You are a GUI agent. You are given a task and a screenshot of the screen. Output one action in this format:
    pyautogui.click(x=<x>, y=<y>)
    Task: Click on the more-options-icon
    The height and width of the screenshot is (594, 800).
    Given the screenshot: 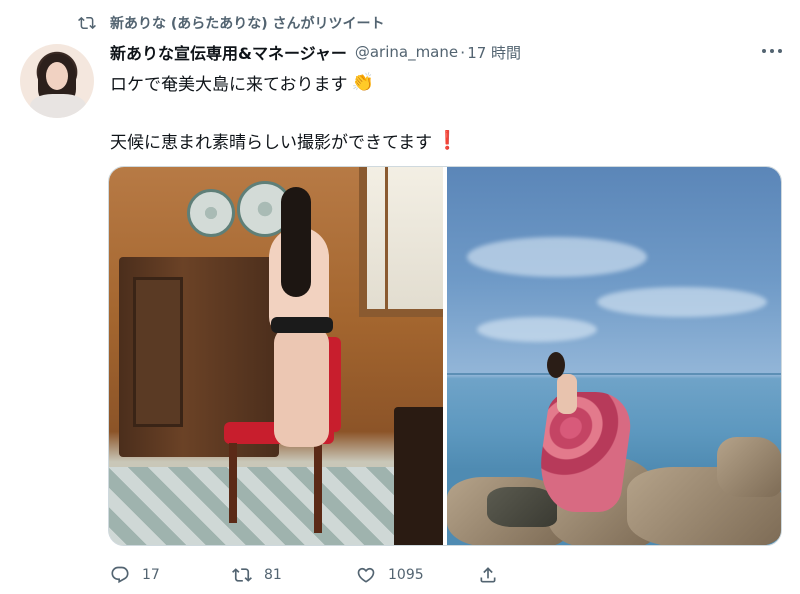 What is the action you would take?
    pyautogui.click(x=772, y=51)
    